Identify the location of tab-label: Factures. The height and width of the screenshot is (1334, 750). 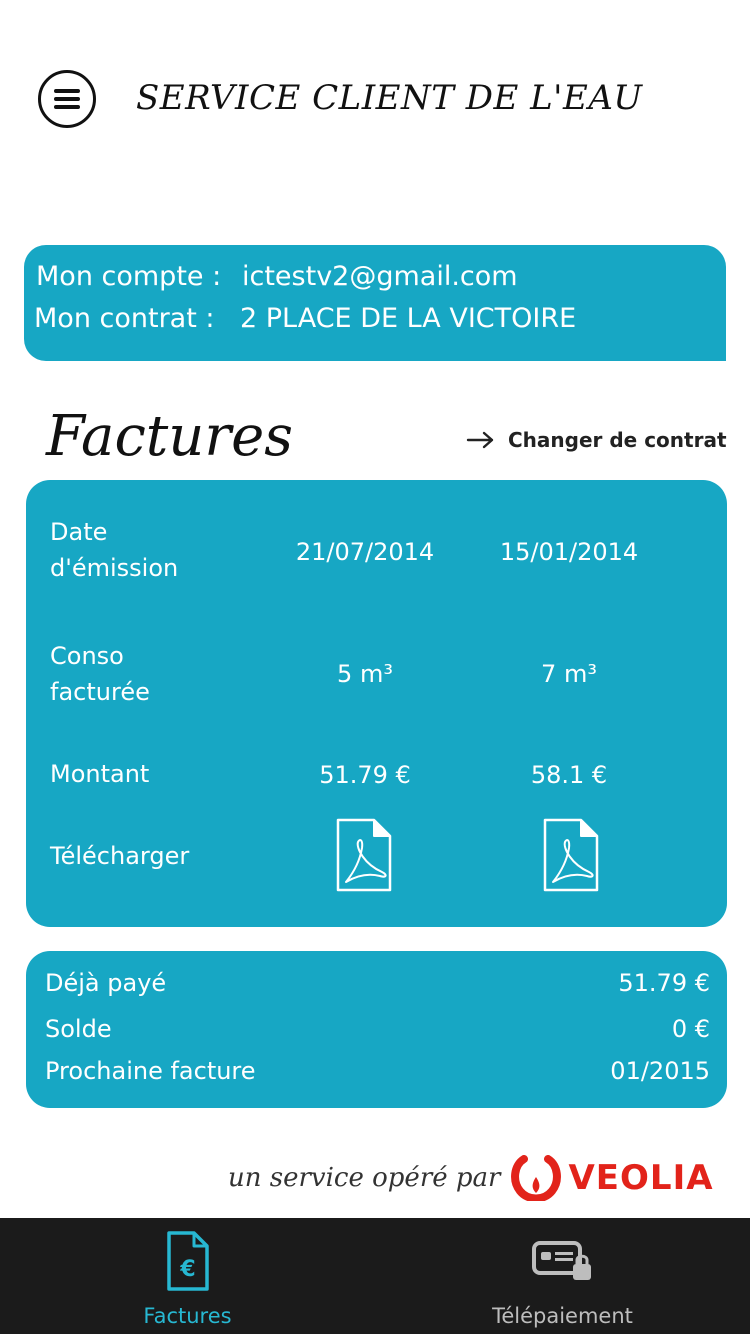
(187, 1316).